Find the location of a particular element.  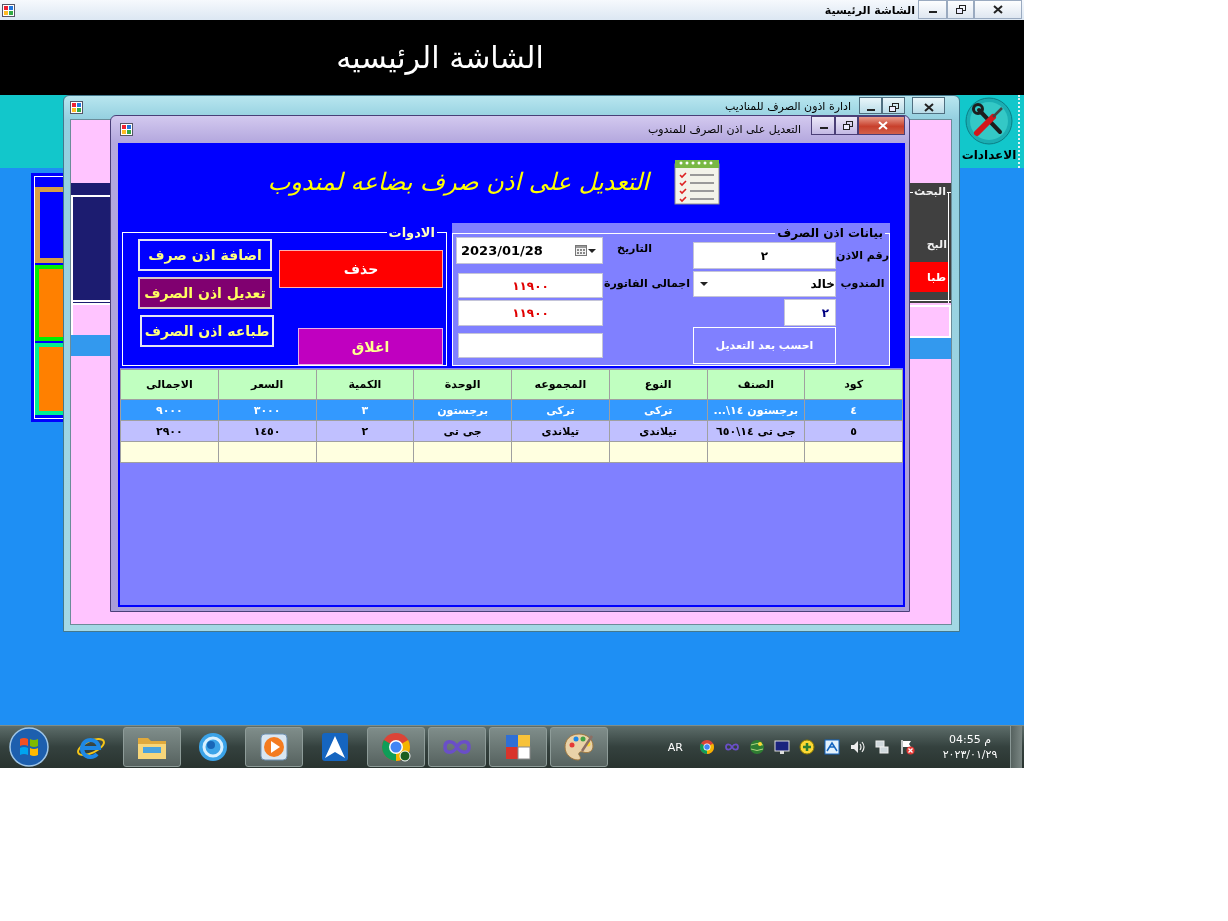

table-cell: ٥ is located at coordinates (853, 431).